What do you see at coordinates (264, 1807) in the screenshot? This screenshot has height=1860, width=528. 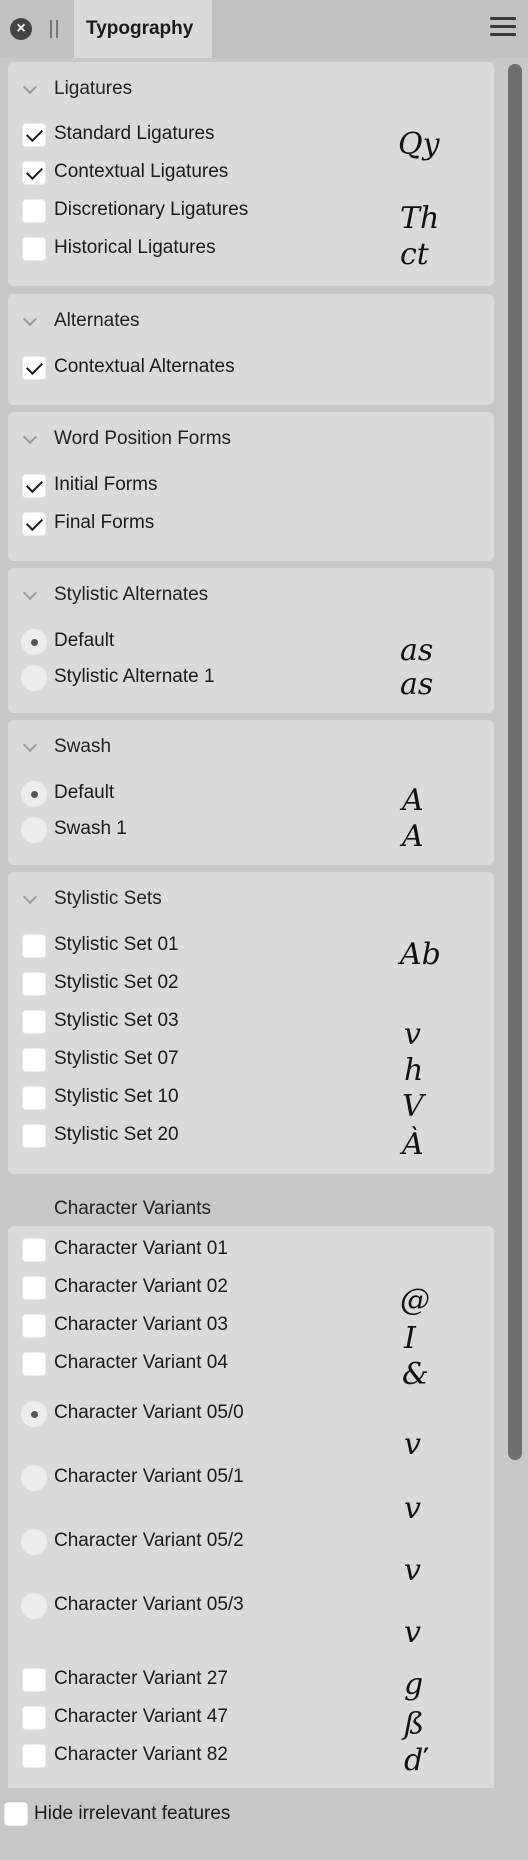 I see `hide-irrelevant-features-option: Hide irrelevant features` at bounding box center [264, 1807].